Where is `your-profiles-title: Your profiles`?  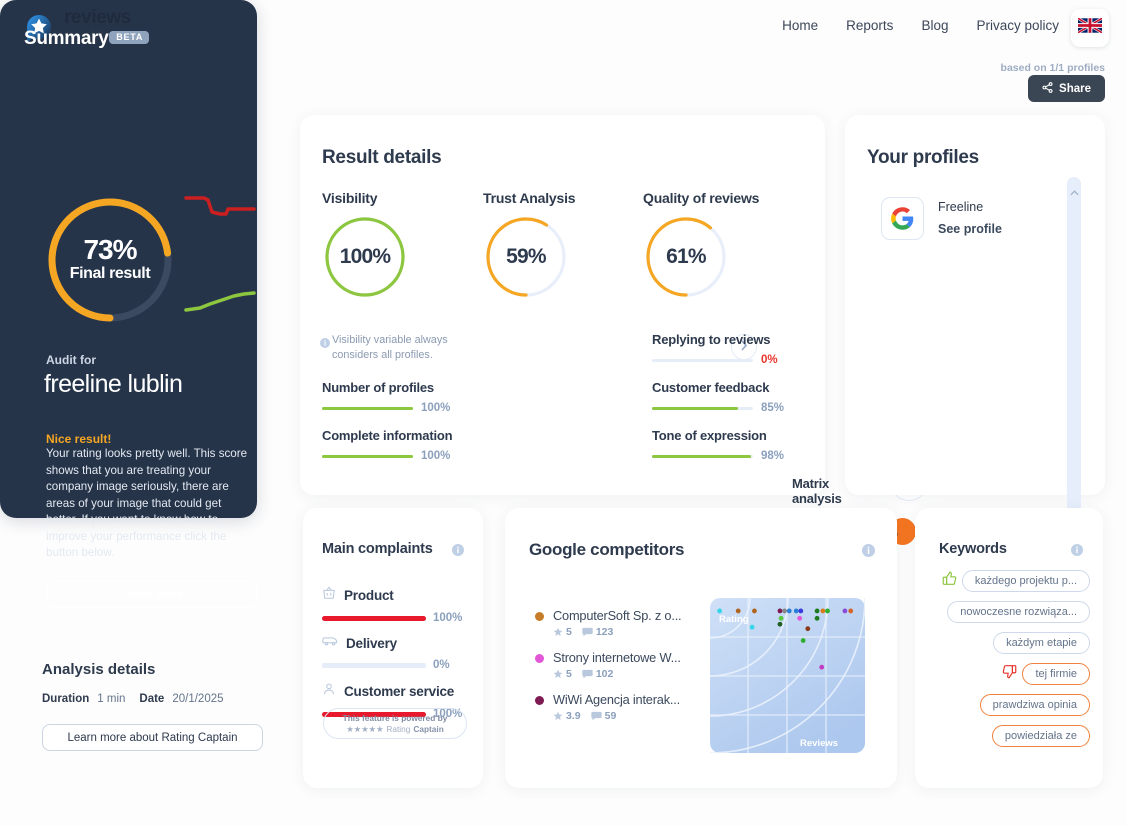
your-profiles-title: Your profiles is located at coordinates (923, 157).